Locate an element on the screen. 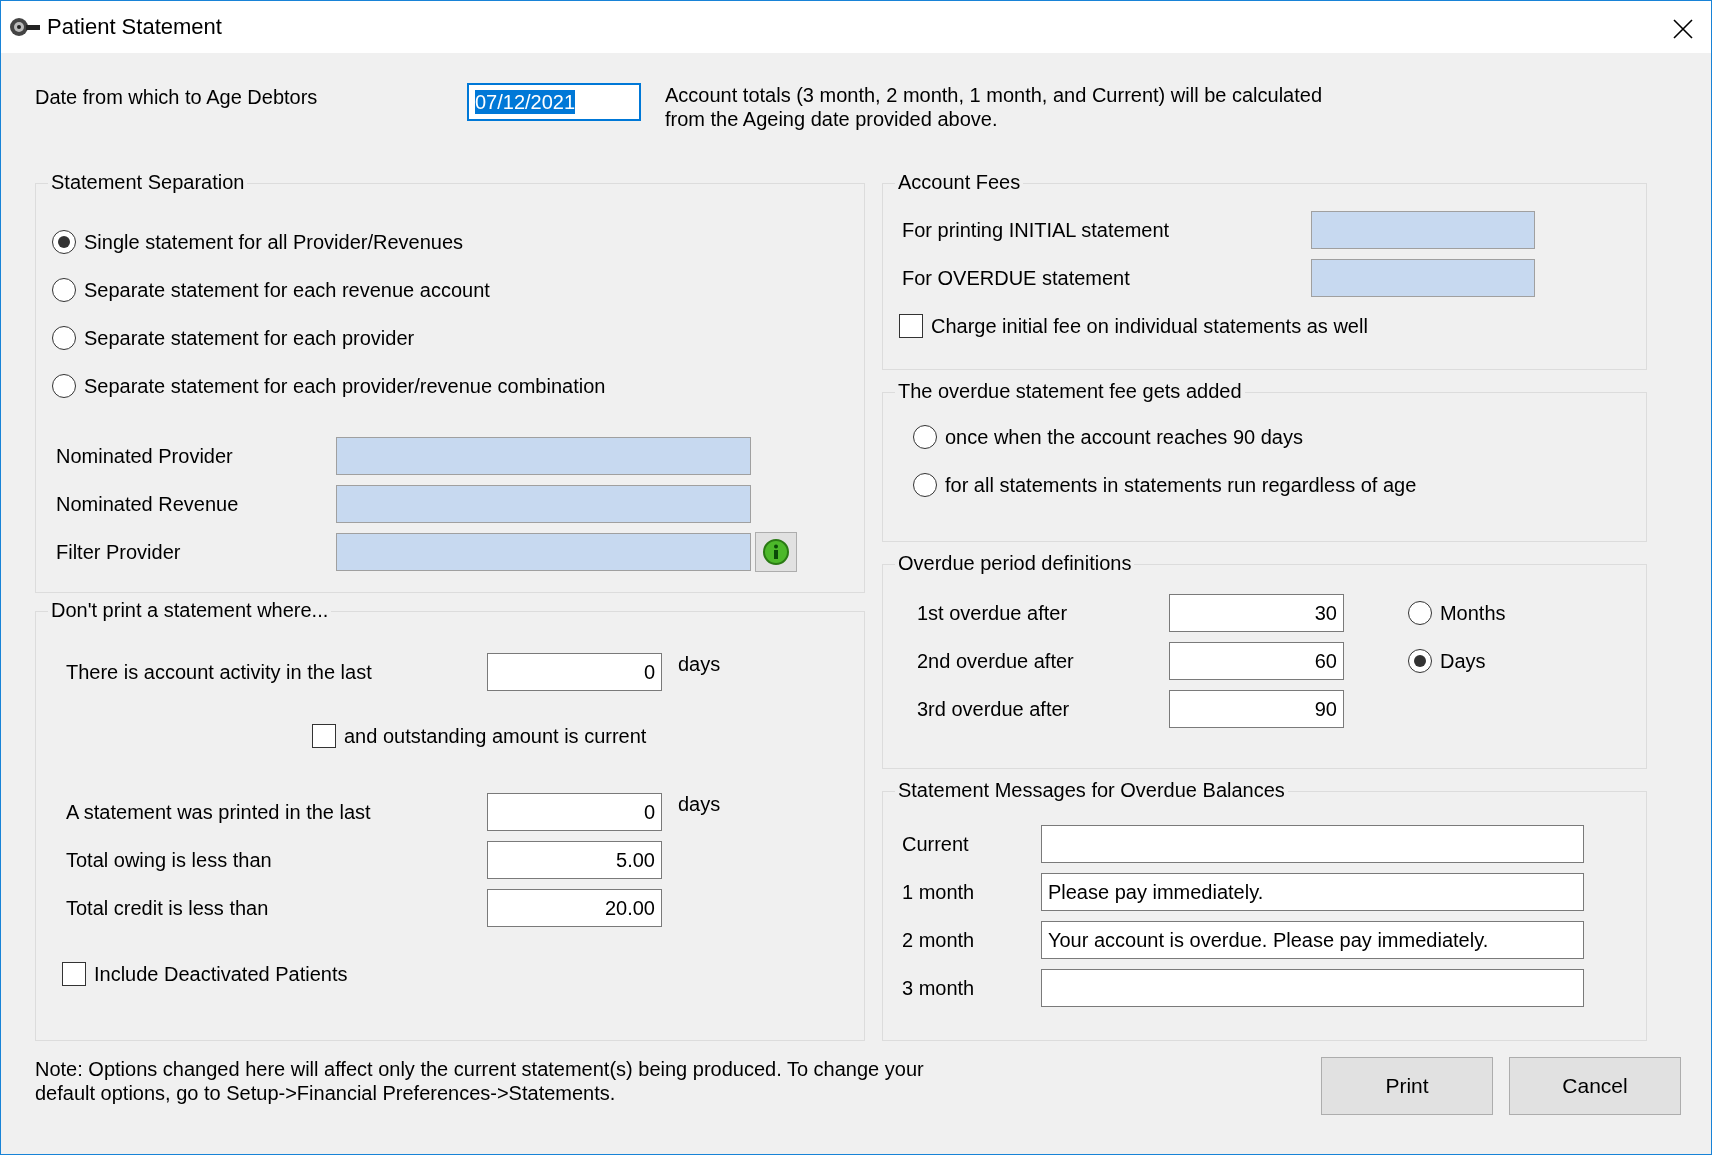 This screenshot has width=1712, height=1155. field-label: Nominated Revenue is located at coordinates (147, 504).